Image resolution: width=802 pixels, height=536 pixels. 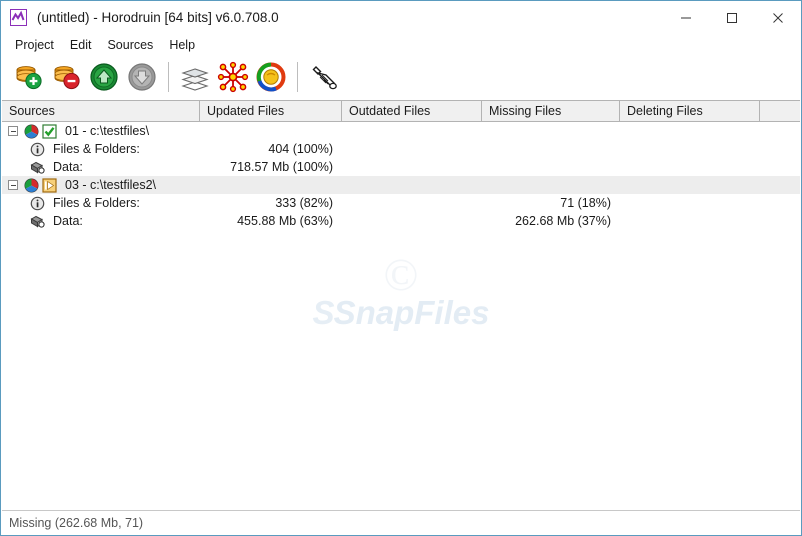 I want to click on updated-value: 404 (100%), so click(x=300, y=149).